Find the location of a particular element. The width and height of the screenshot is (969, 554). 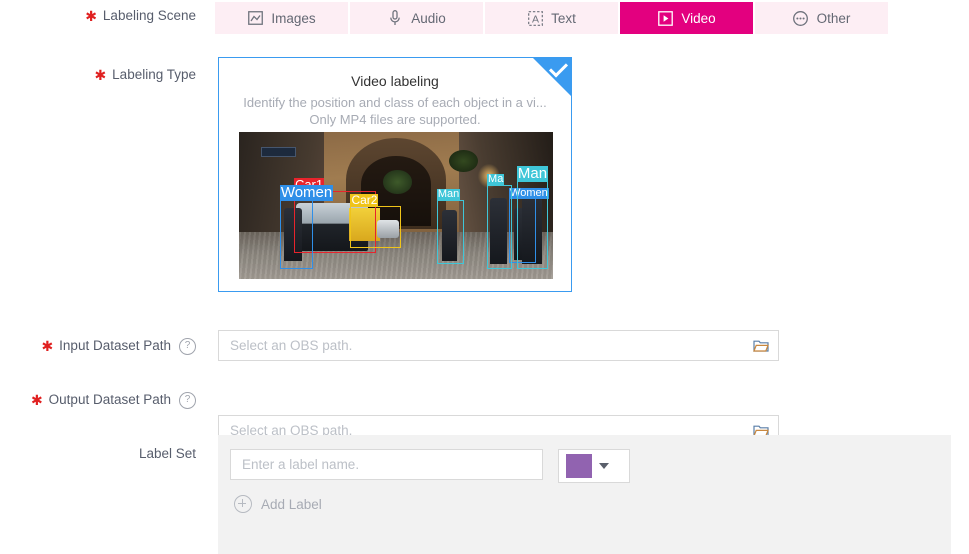

play-icon is located at coordinates (665, 18).